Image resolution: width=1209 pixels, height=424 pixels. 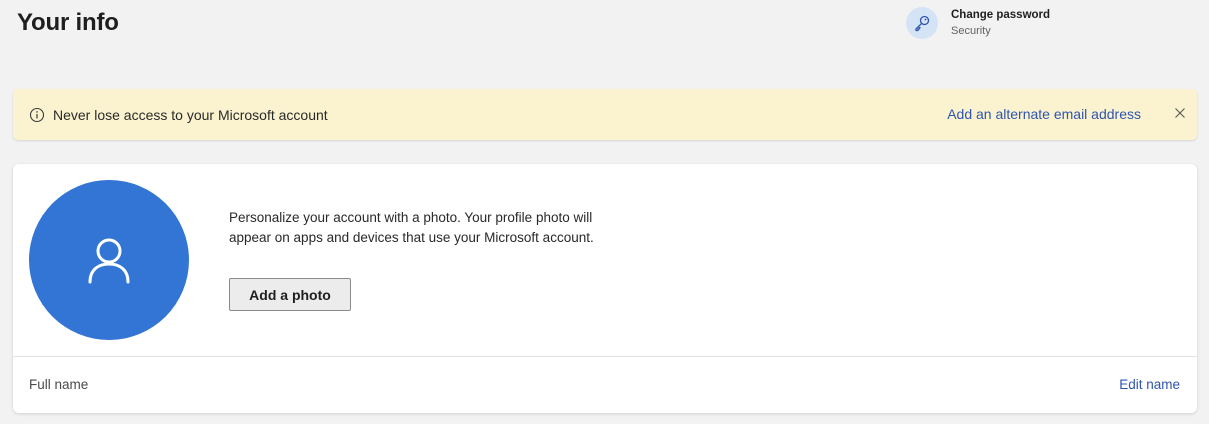 What do you see at coordinates (59, 384) in the screenshot?
I see `full-name-label: Full name` at bounding box center [59, 384].